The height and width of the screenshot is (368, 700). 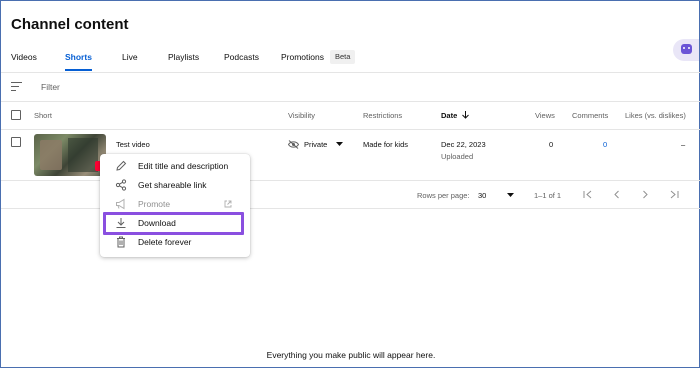 What do you see at coordinates (443, 195) in the screenshot?
I see `rows-per-page-label: Rows per page:` at bounding box center [443, 195].